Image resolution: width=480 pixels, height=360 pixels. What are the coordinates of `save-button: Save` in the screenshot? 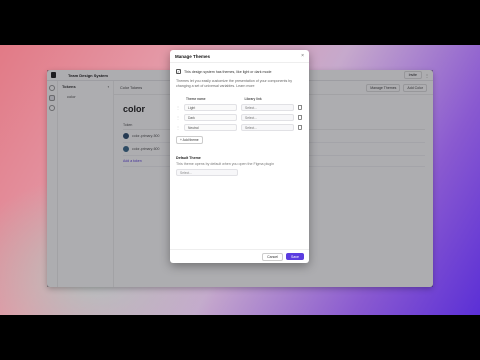 It's located at (295, 256).